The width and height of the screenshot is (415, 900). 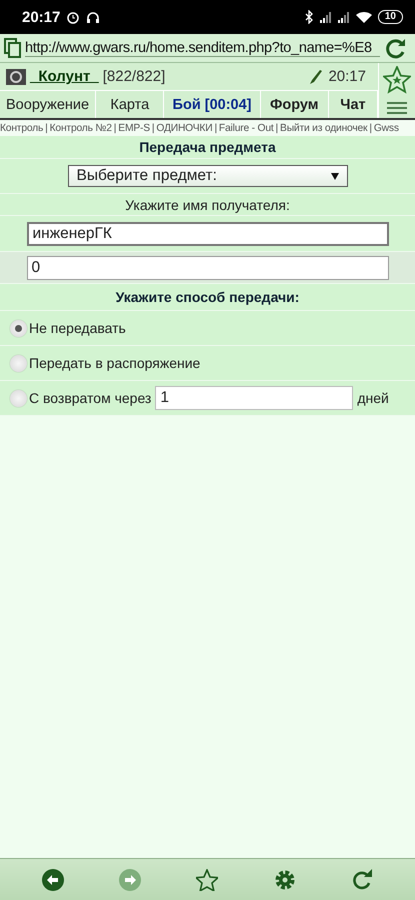 I want to click on quick-link: Контроль, so click(x=22, y=128).